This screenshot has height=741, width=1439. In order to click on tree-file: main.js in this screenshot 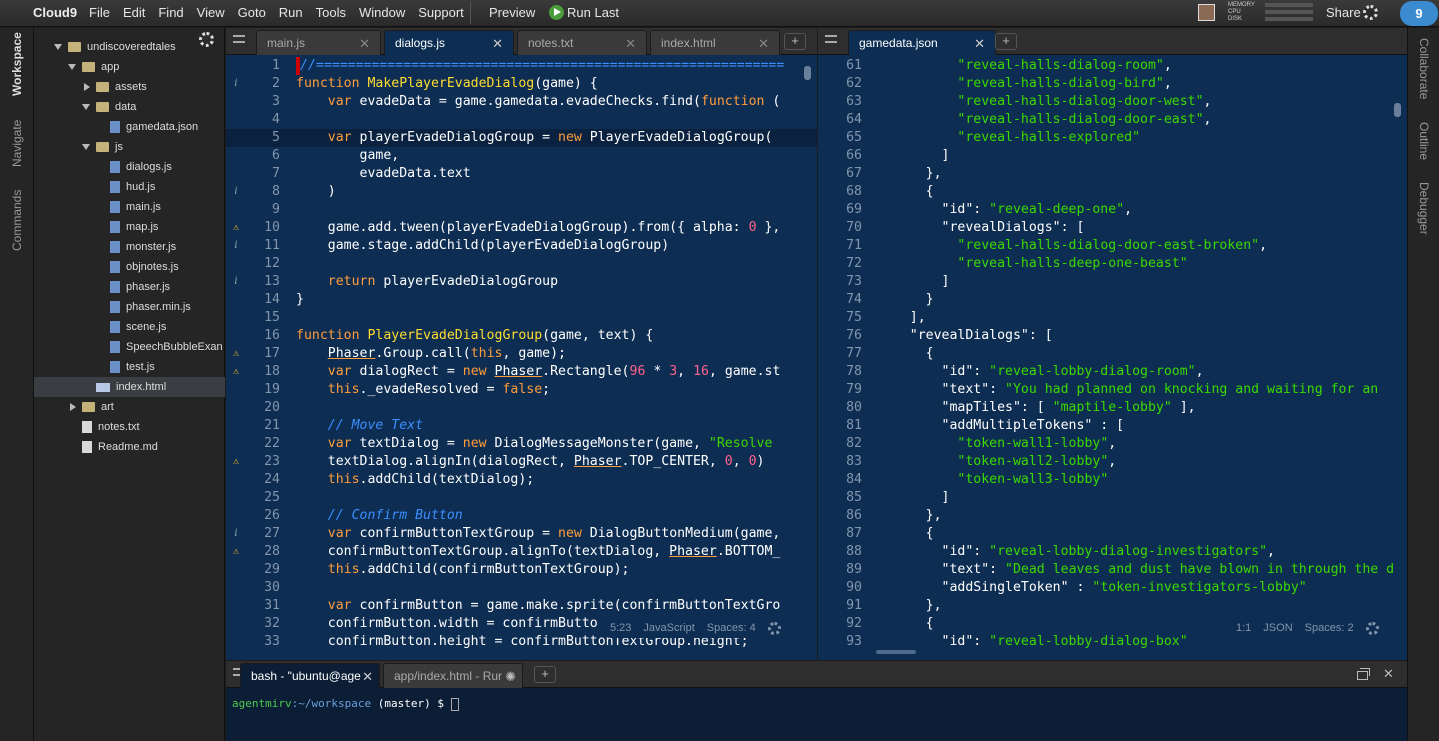, I will do `click(129, 207)`.